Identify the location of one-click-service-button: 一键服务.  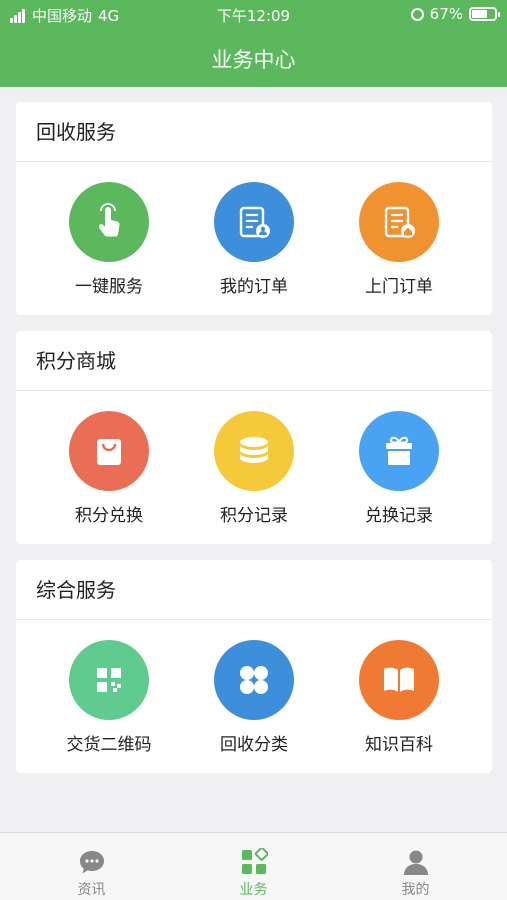
(109, 242).